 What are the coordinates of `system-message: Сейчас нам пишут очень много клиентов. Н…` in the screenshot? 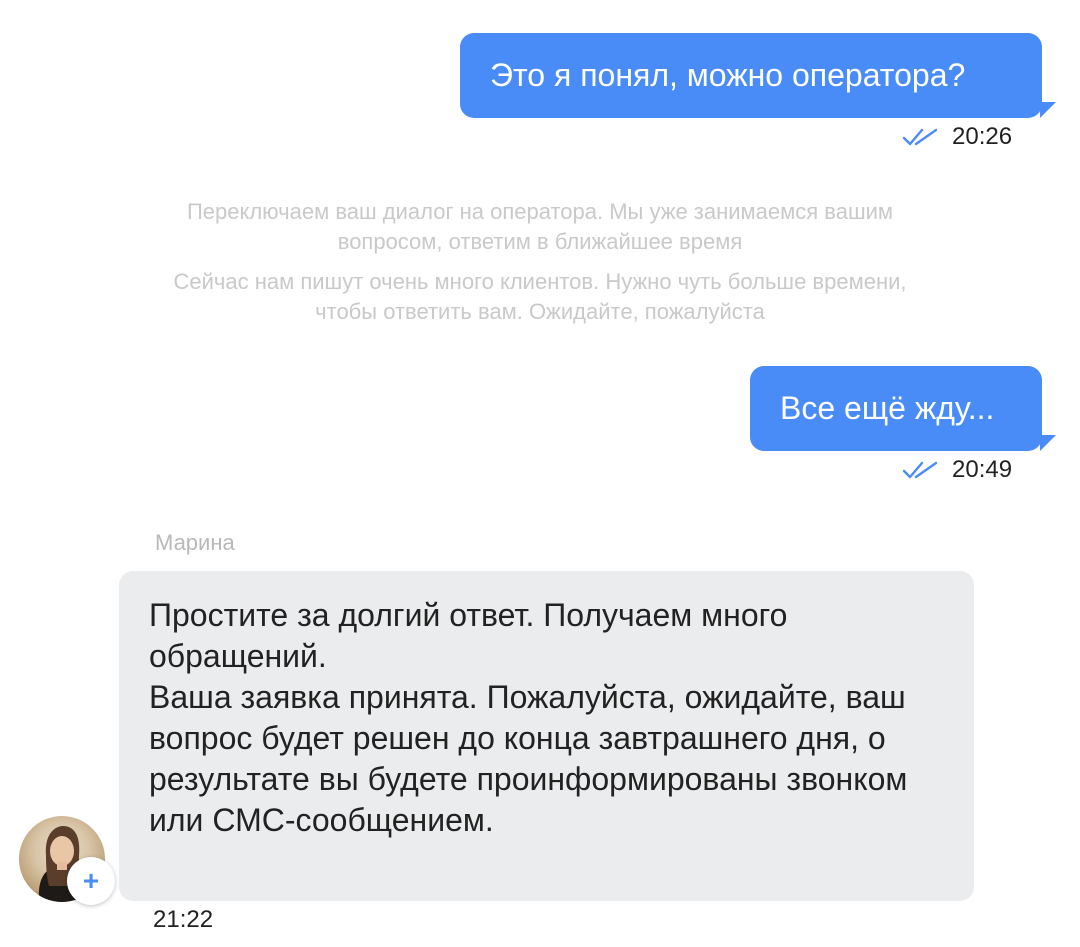 It's located at (540, 296).